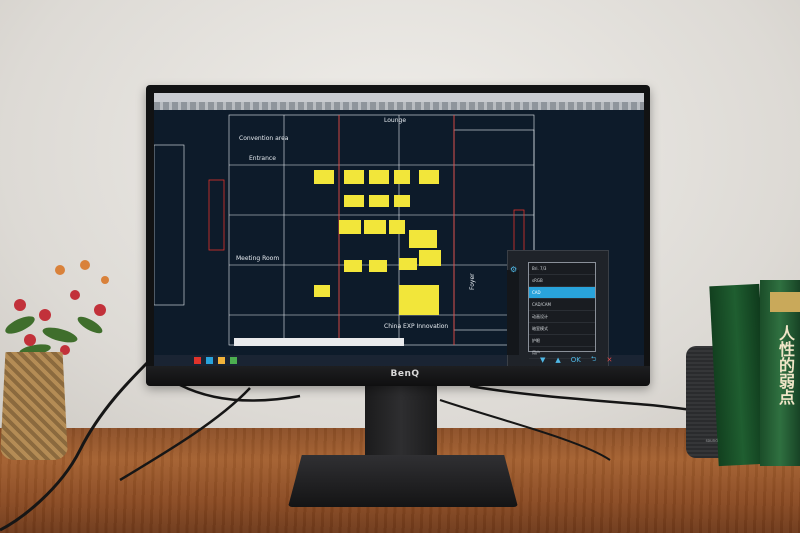 Image resolution: width=800 pixels, height=533 pixels. I want to click on osd-item-cad: CAD, so click(562, 293).